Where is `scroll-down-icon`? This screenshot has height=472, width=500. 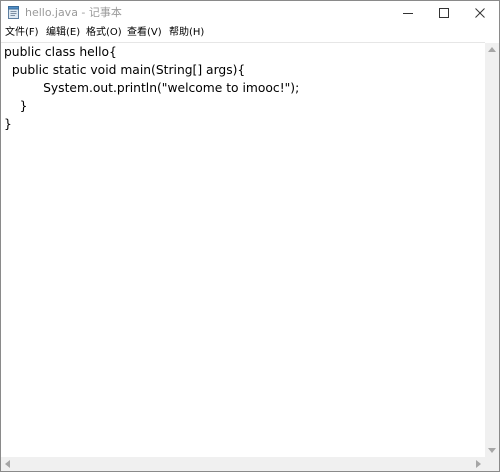
scroll-down-icon is located at coordinates (492, 450).